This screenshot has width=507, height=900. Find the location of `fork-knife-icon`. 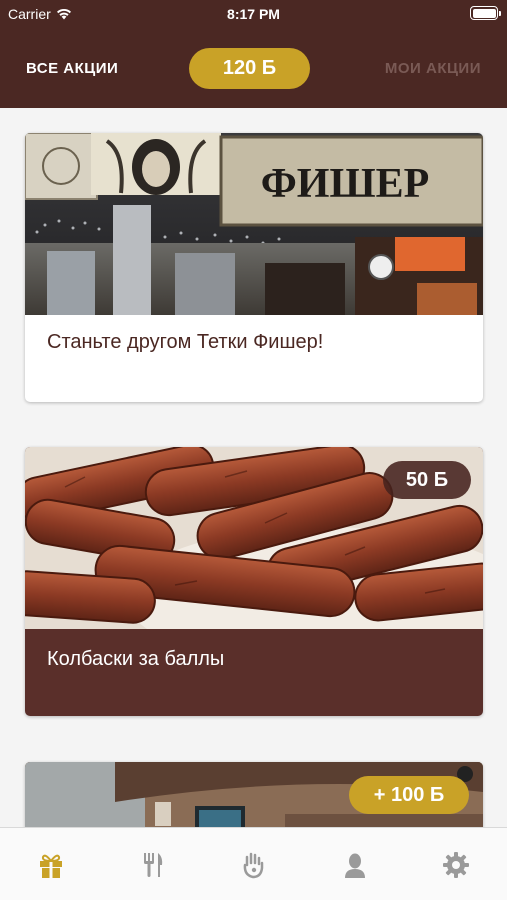

fork-knife-icon is located at coordinates (153, 865).